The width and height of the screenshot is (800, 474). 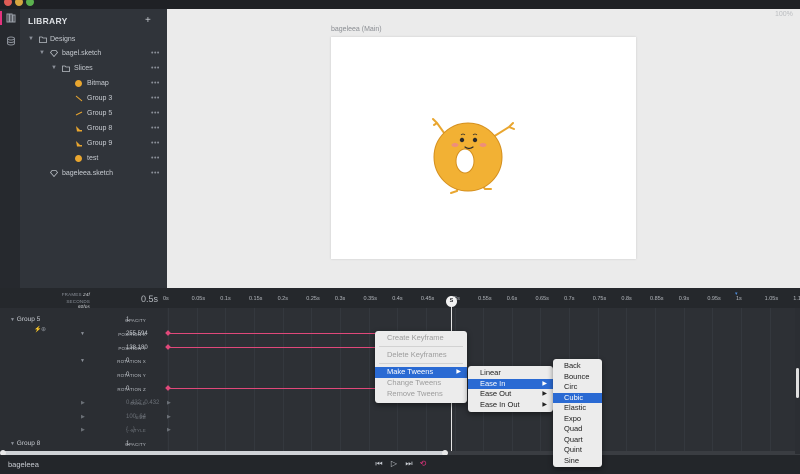 I want to click on menu-item-sine: Sine, so click(x=577, y=461).